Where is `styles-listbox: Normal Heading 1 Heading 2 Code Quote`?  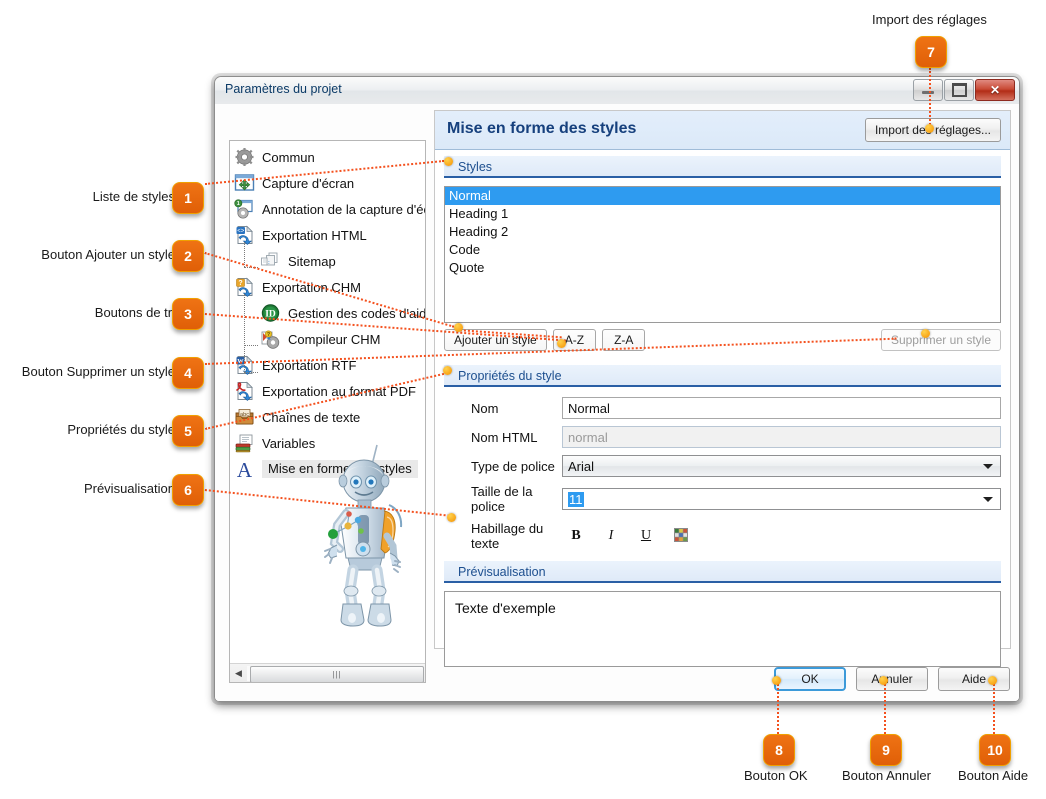
styles-listbox: Normal Heading 1 Heading 2 Code Quote is located at coordinates (722, 254).